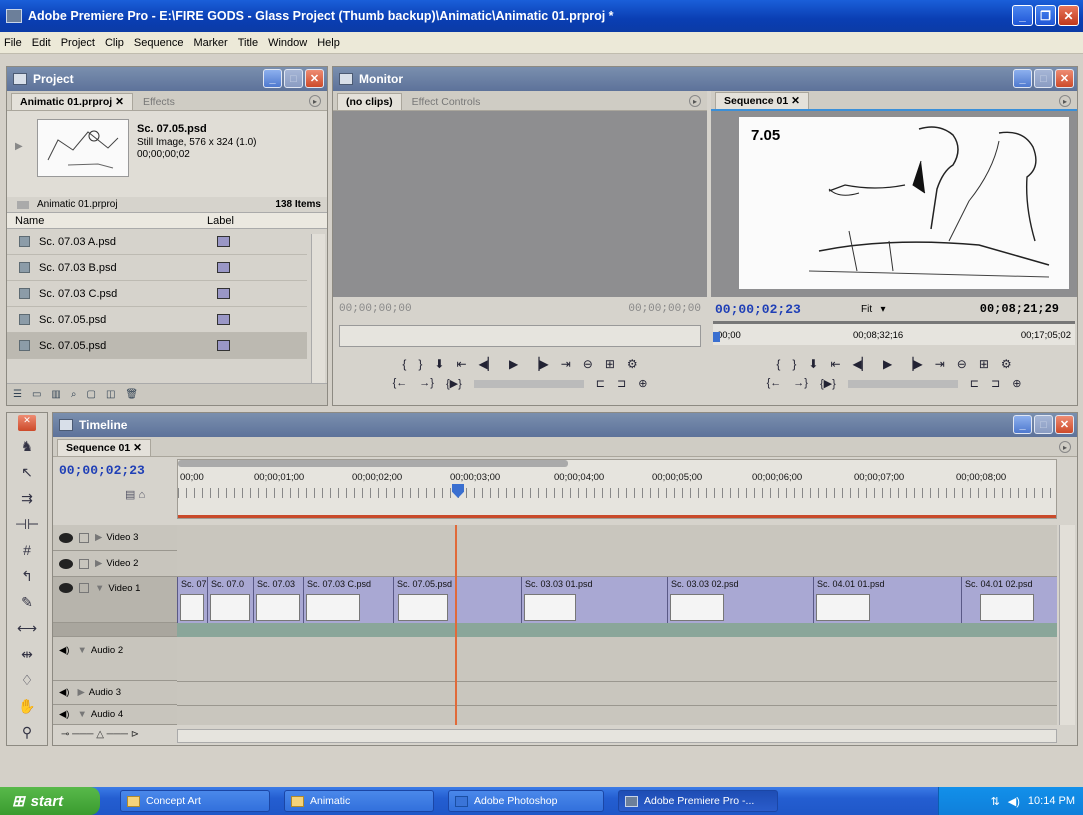 This screenshot has width=1083, height=815. I want to click on timeline-current-tc: 00;00;02;23, so click(118, 470).